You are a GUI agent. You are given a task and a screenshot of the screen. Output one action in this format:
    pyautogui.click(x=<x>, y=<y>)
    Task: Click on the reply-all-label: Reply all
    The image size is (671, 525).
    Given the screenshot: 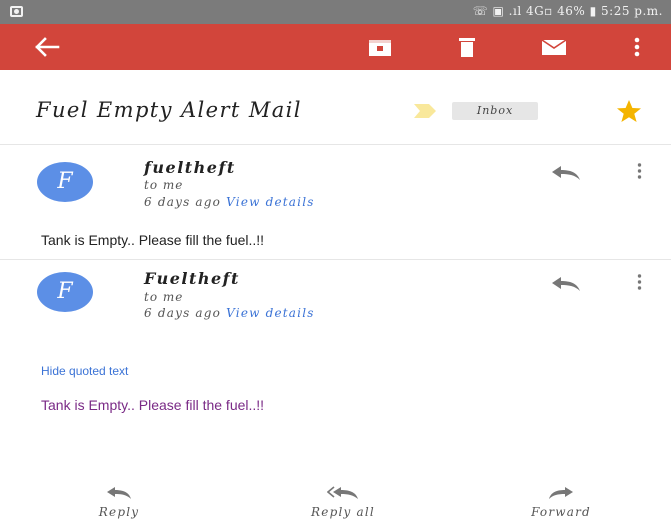 What is the action you would take?
    pyautogui.click(x=343, y=512)
    